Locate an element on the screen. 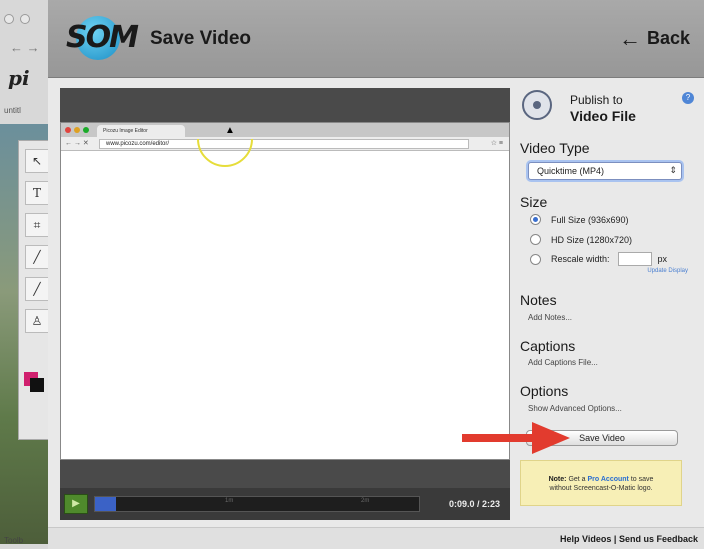  size-rescale-option: Rescale width: px is located at coordinates (598, 259).